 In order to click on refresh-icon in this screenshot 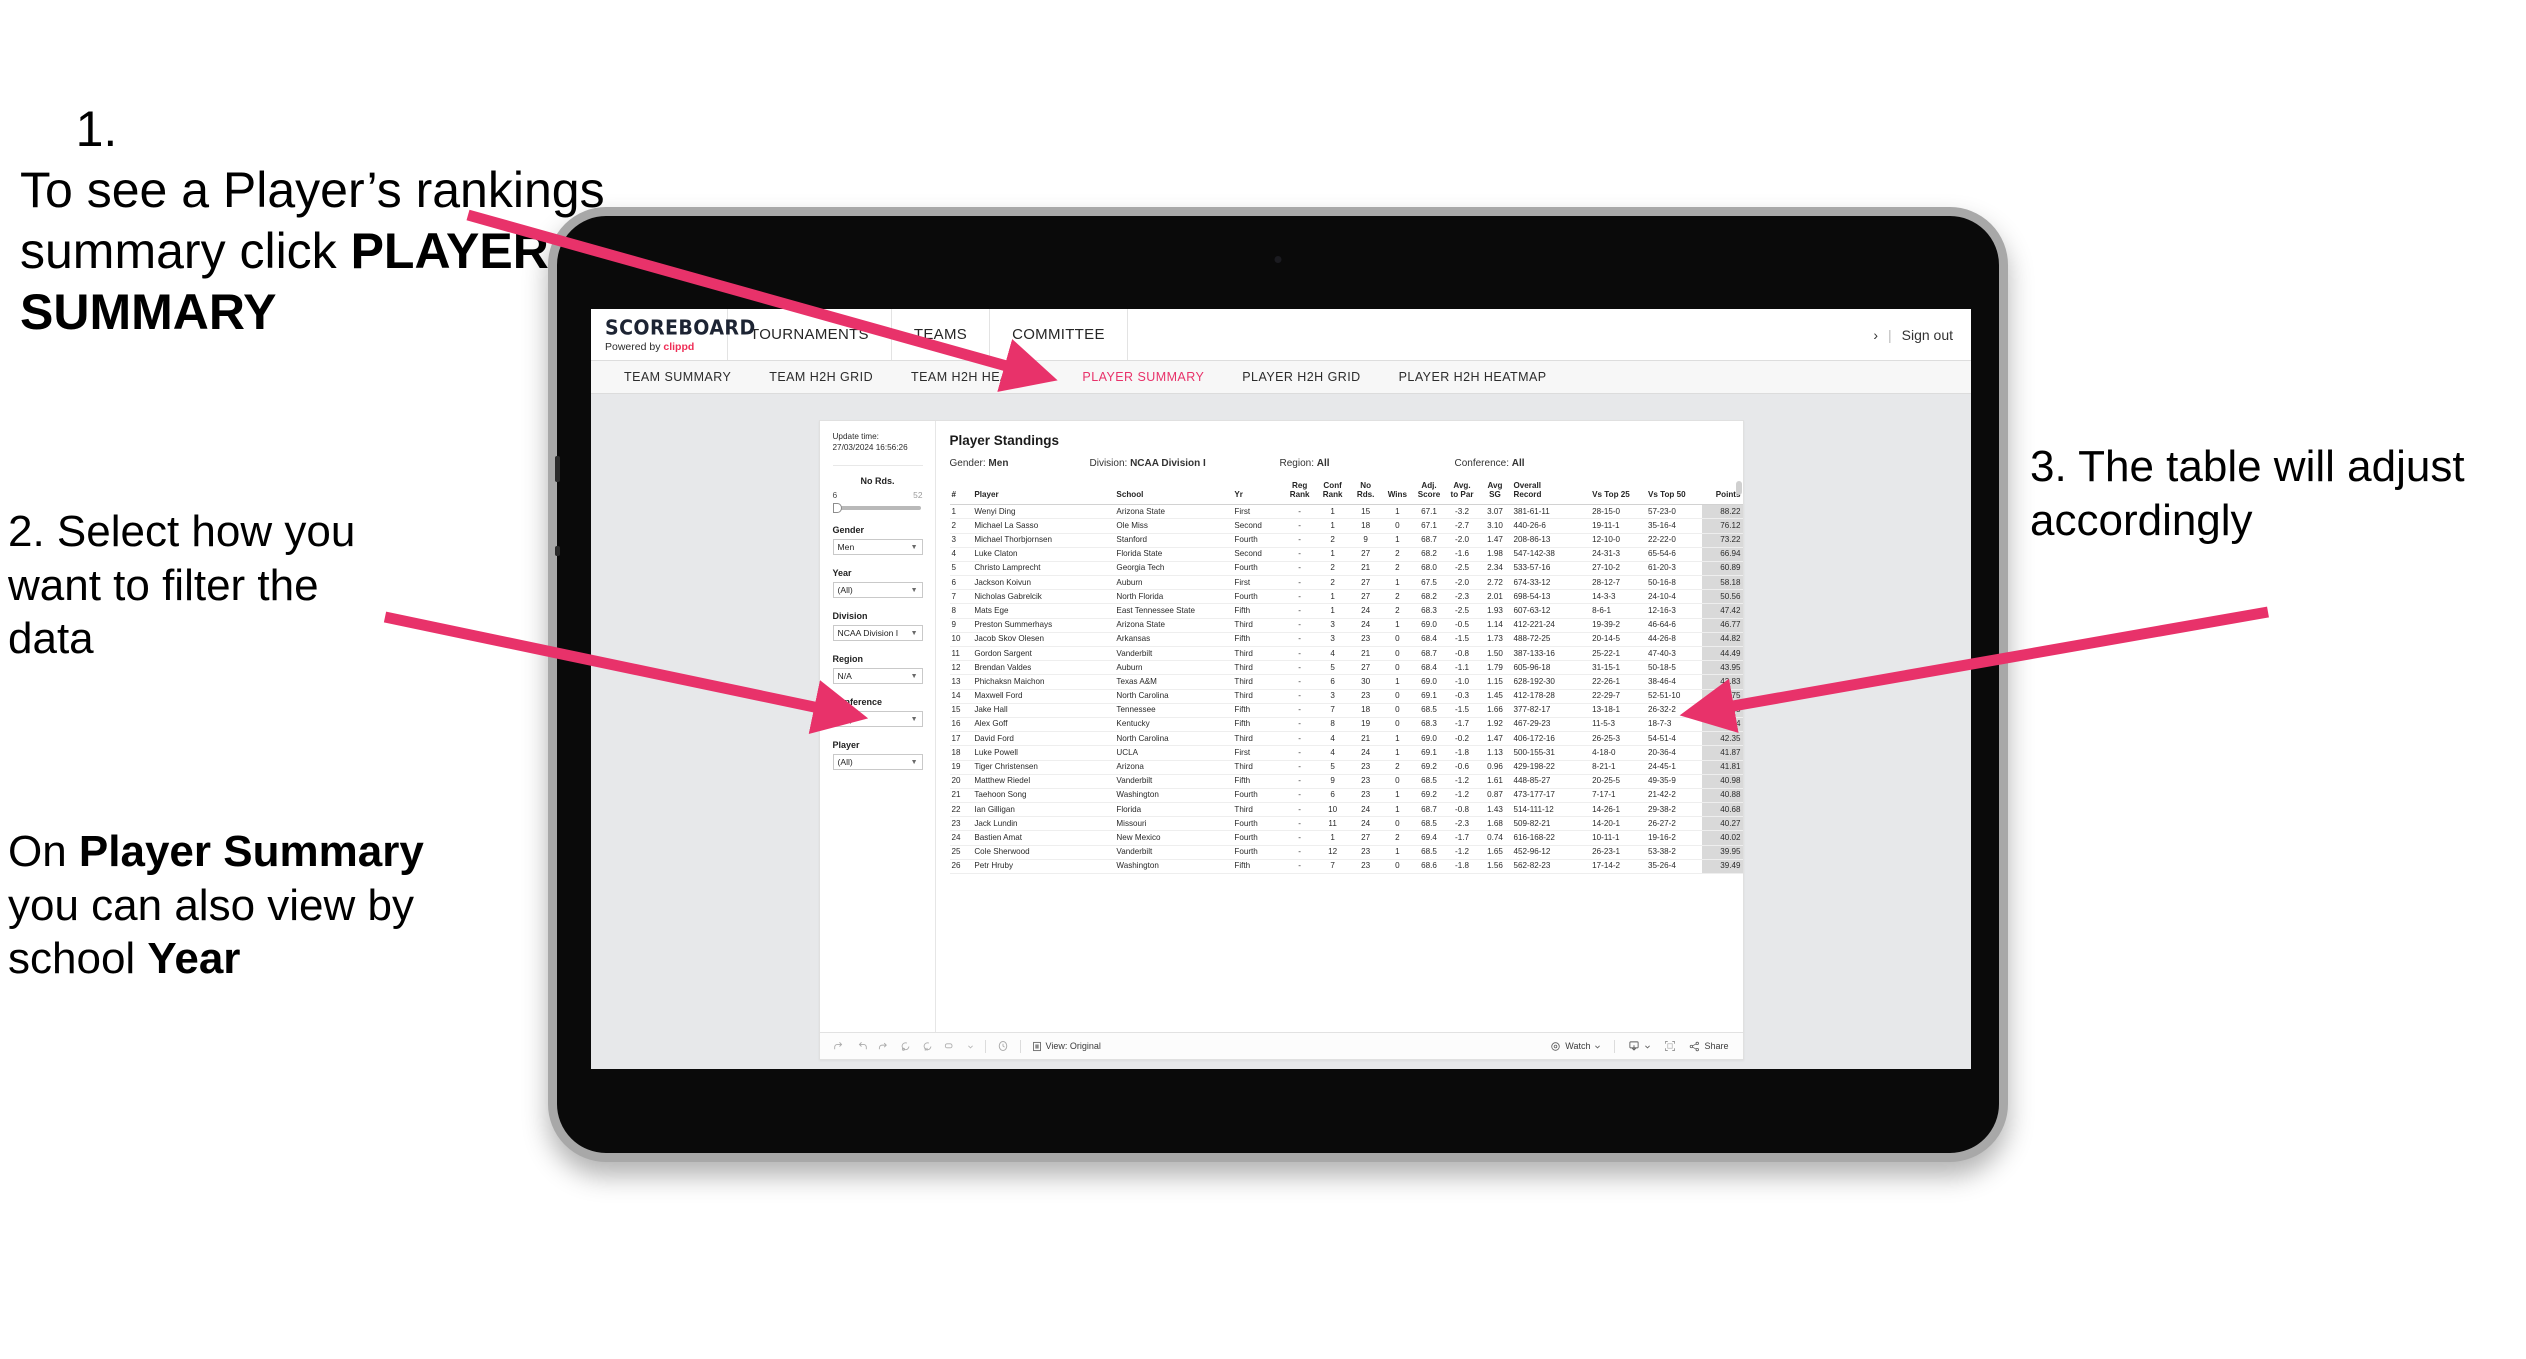, I will do `click(905, 1046)`.